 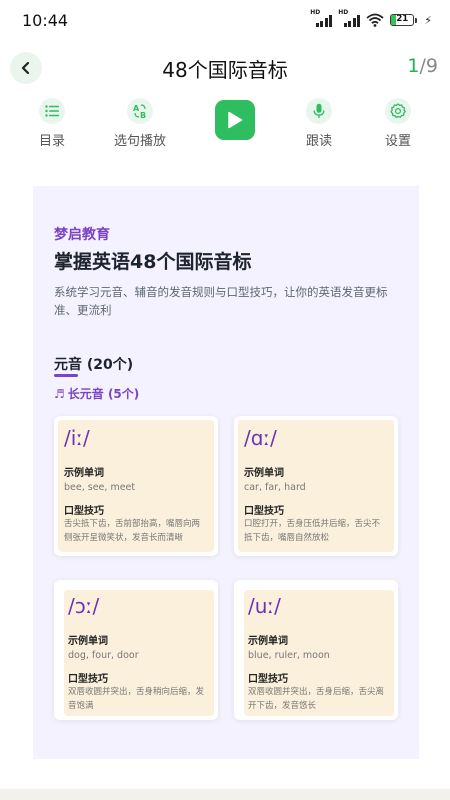 What do you see at coordinates (51, 141) in the screenshot?
I see `toolbar-label: 目录` at bounding box center [51, 141].